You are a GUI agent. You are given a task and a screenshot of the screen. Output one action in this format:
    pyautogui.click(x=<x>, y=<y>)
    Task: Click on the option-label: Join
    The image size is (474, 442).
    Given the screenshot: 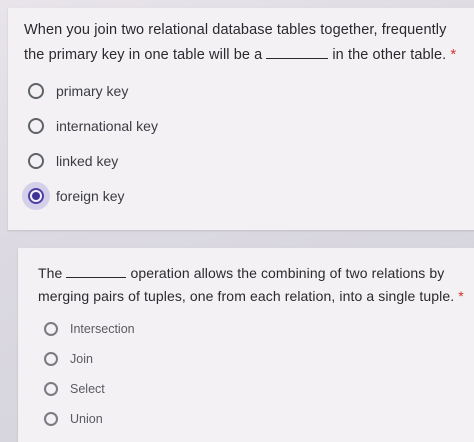 What is the action you would take?
    pyautogui.click(x=81, y=359)
    